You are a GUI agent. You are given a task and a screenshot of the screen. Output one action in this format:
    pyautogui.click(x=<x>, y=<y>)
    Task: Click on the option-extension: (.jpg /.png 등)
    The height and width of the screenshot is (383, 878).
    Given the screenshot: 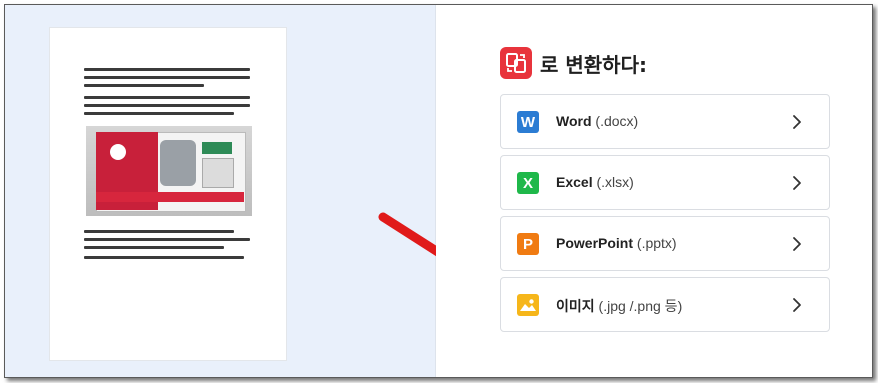 What is the action you would take?
    pyautogui.click(x=640, y=306)
    